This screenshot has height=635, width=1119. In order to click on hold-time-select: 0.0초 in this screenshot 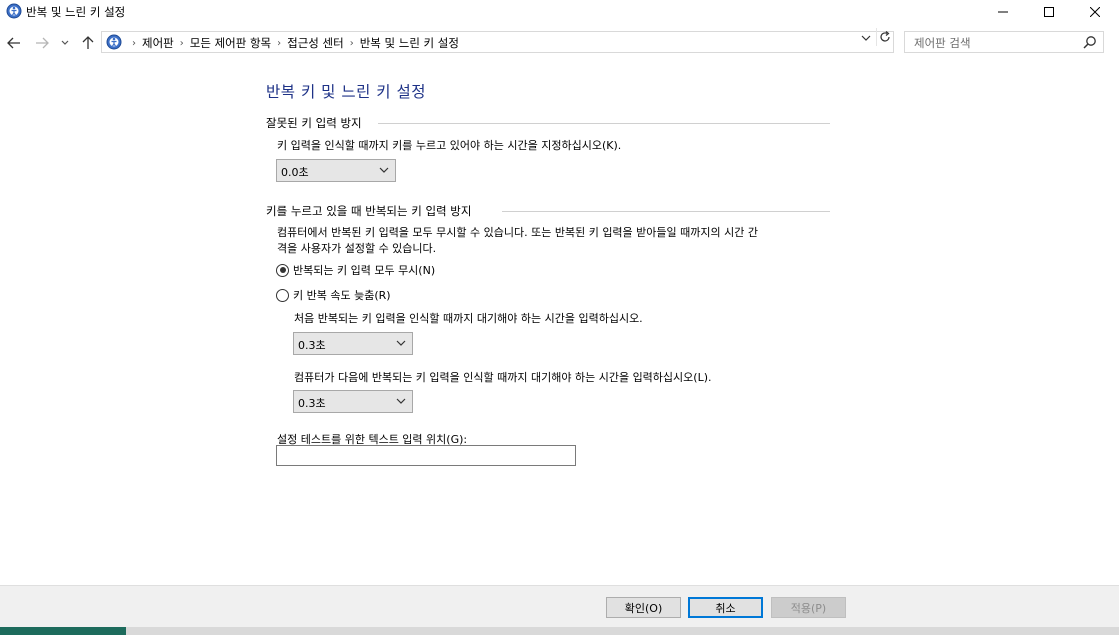, I will do `click(336, 170)`.